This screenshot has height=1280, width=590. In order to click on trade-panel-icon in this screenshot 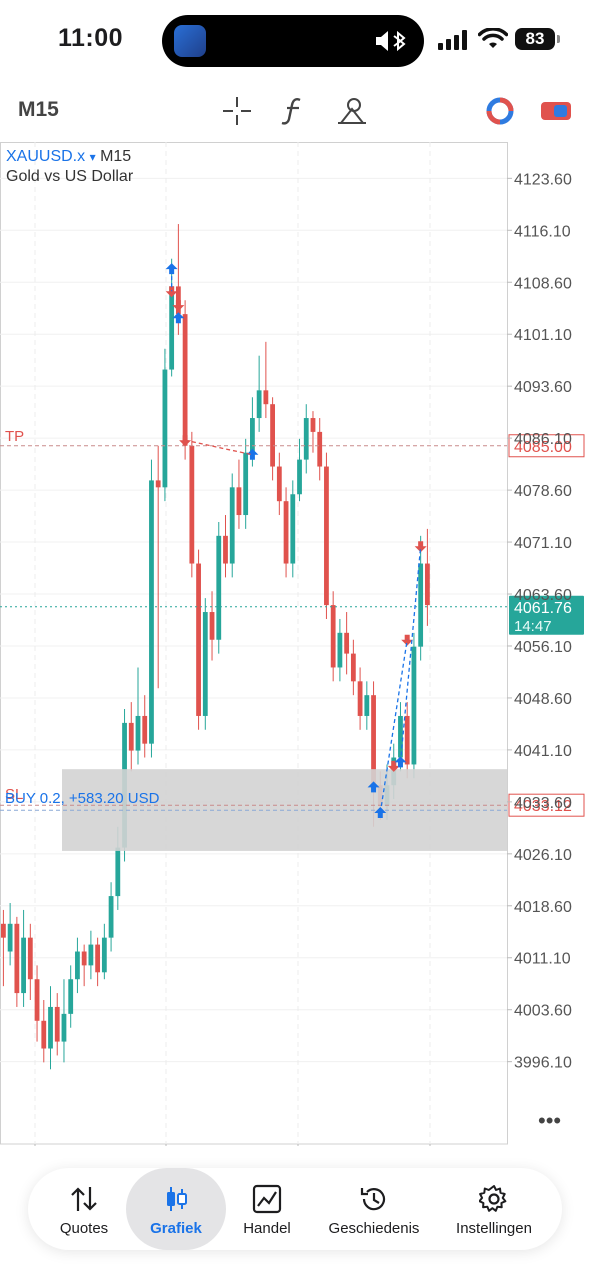, I will do `click(556, 111)`.